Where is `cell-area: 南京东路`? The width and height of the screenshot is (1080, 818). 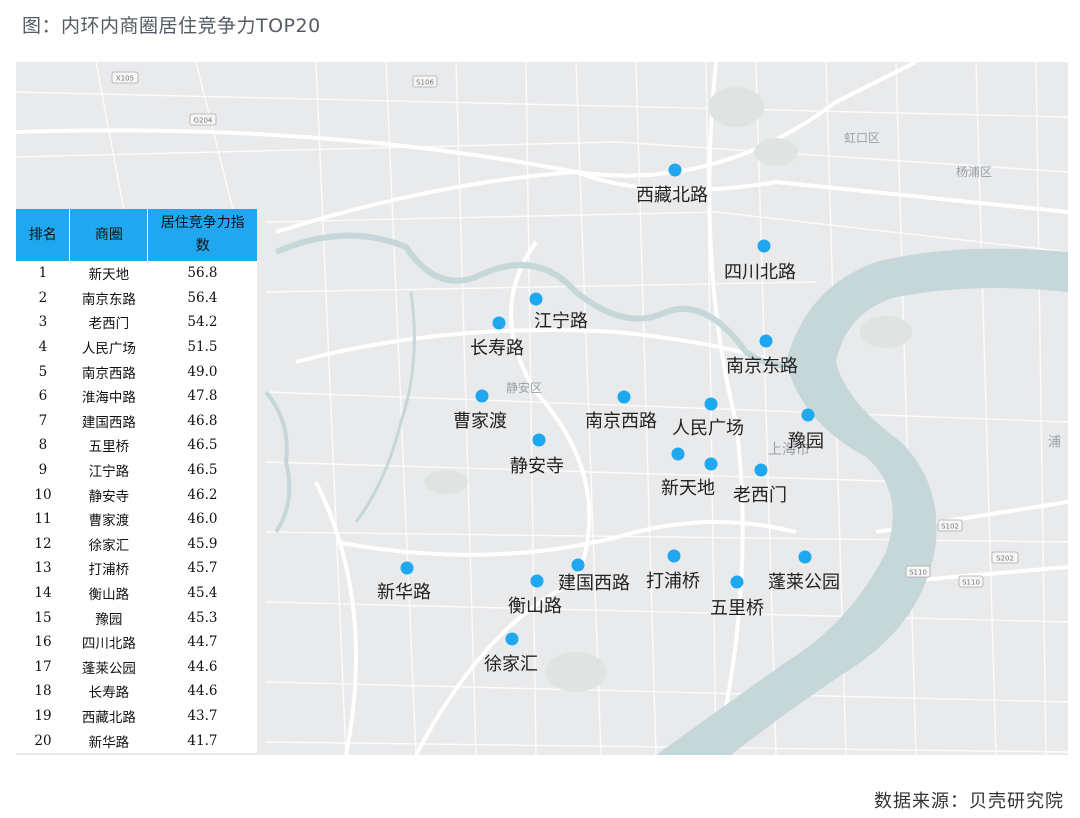
cell-area: 南京东路 is located at coordinates (108, 299).